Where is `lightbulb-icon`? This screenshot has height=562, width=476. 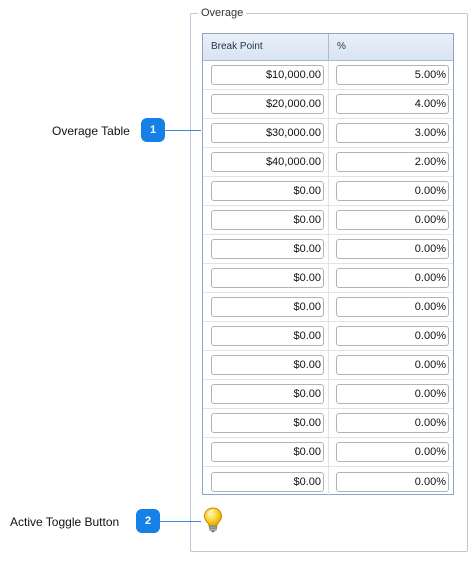
lightbulb-icon is located at coordinates (213, 520).